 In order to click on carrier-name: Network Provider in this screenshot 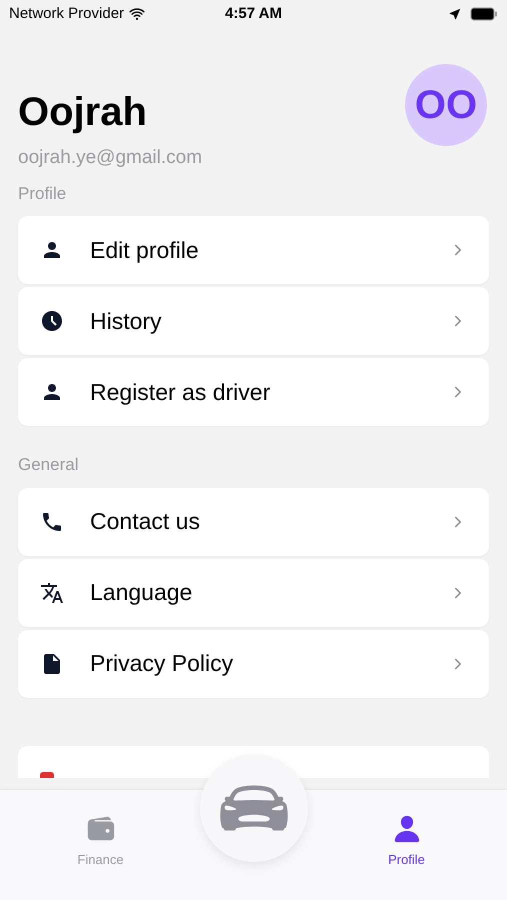, I will do `click(66, 14)`.